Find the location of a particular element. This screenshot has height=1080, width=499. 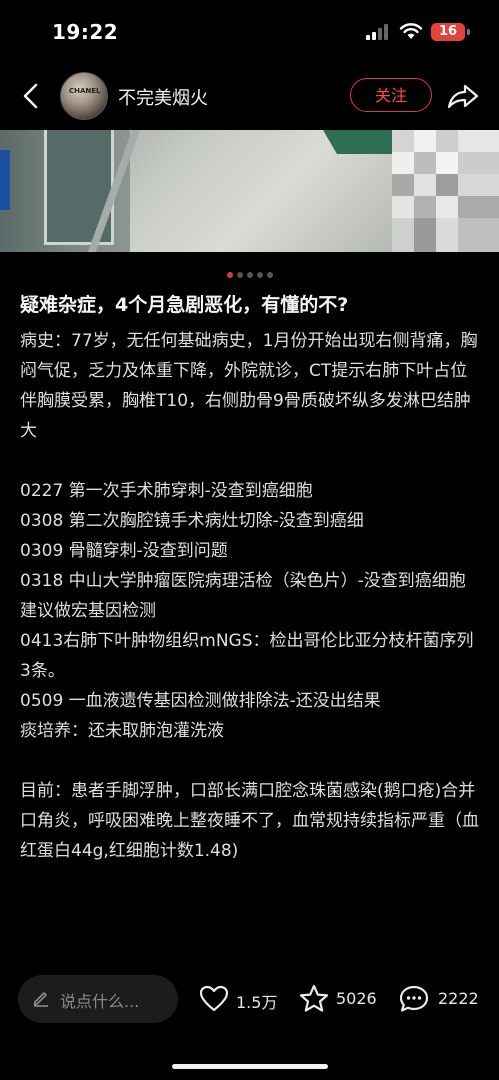

home-indicator is located at coordinates (250, 1066).